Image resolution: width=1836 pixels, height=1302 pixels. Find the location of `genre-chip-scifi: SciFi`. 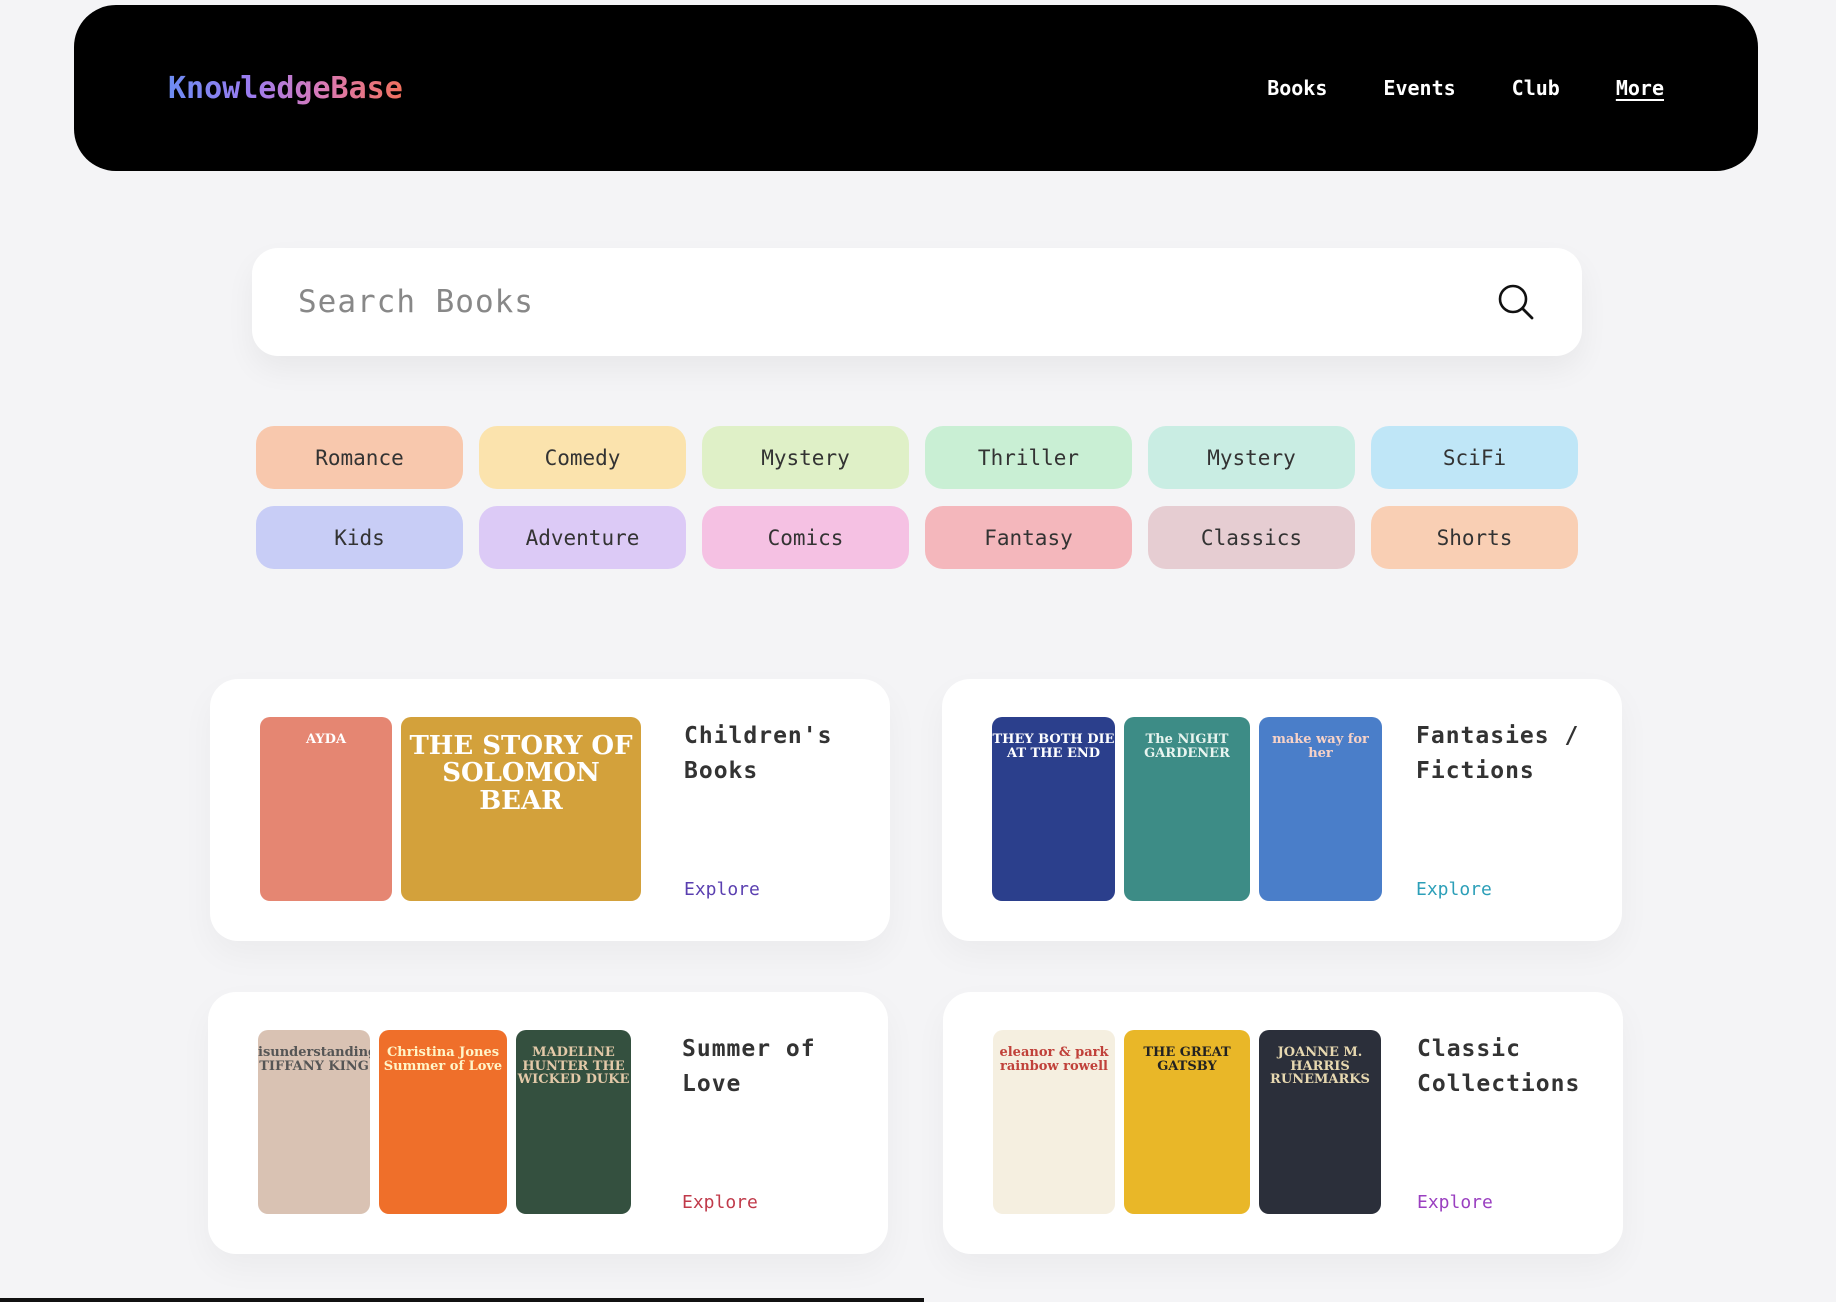

genre-chip-scifi: SciFi is located at coordinates (1474, 457).